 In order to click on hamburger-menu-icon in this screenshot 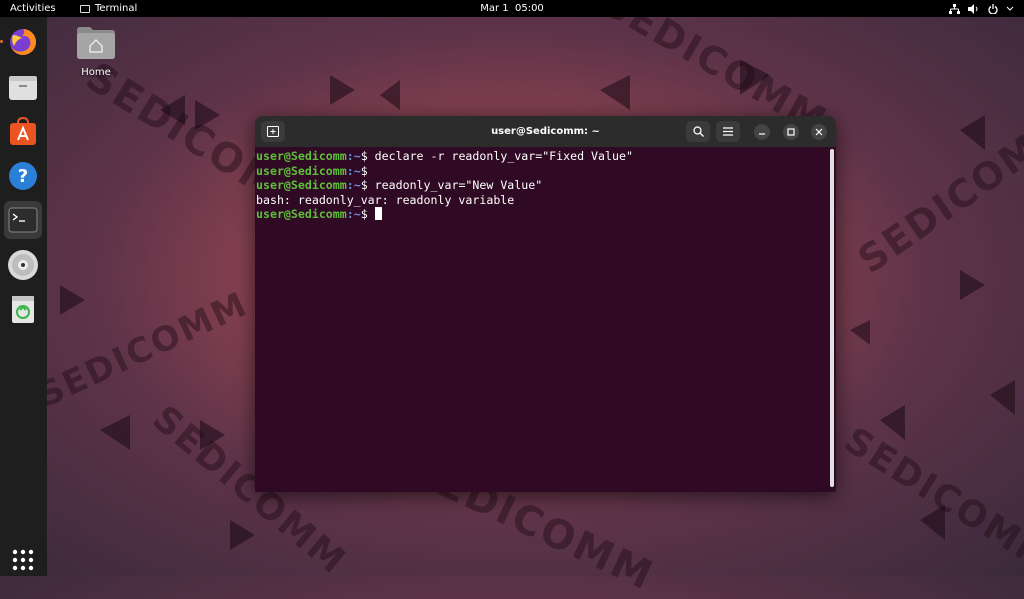, I will do `click(728, 131)`.